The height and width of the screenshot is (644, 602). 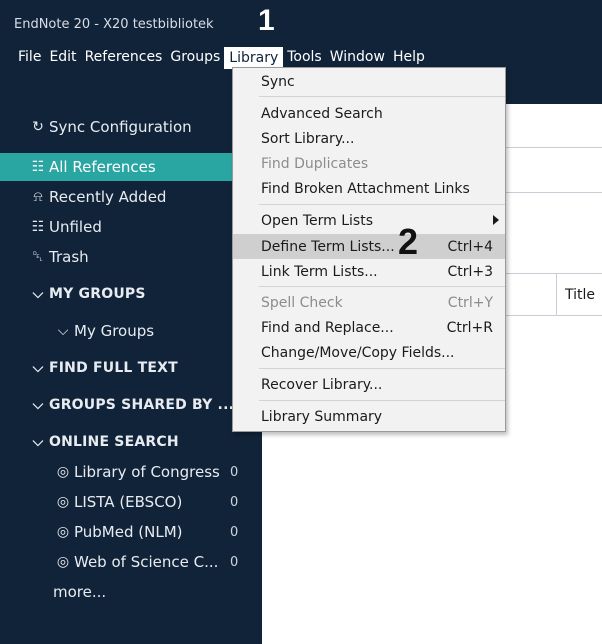 What do you see at coordinates (114, 24) in the screenshot?
I see `window-title: EndNote 20 - X20 testbibliotek` at bounding box center [114, 24].